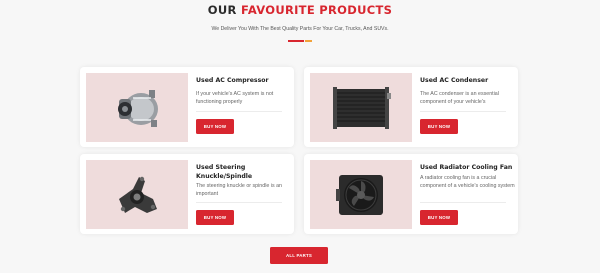  Describe the element at coordinates (246, 172) in the screenshot. I see `product-title: Used Steering Knuckle/Spindle` at that location.